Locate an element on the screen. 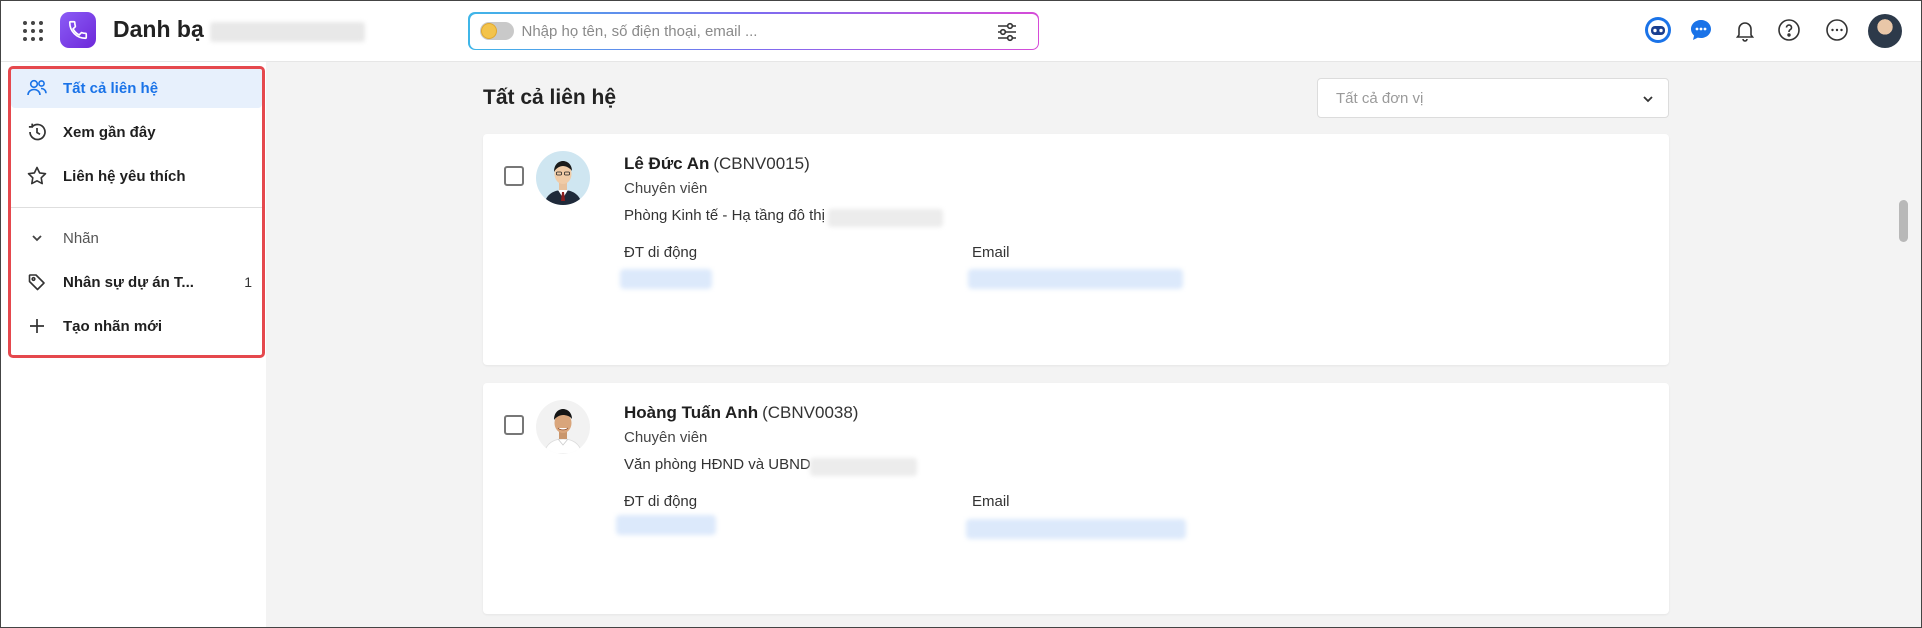 The width and height of the screenshot is (1922, 628). sidebar-item-all-contacts: Tất cả liên hệ is located at coordinates (136, 88).